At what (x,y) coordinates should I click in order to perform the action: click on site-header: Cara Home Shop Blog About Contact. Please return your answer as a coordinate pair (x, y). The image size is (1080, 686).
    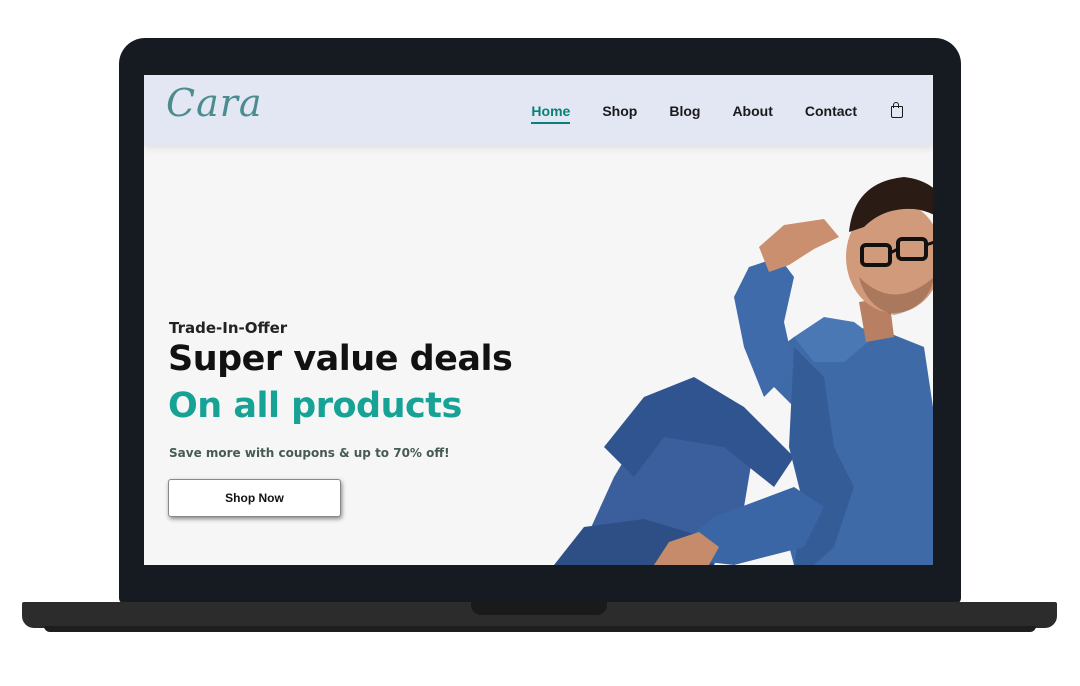
    Looking at the image, I should click on (538, 110).